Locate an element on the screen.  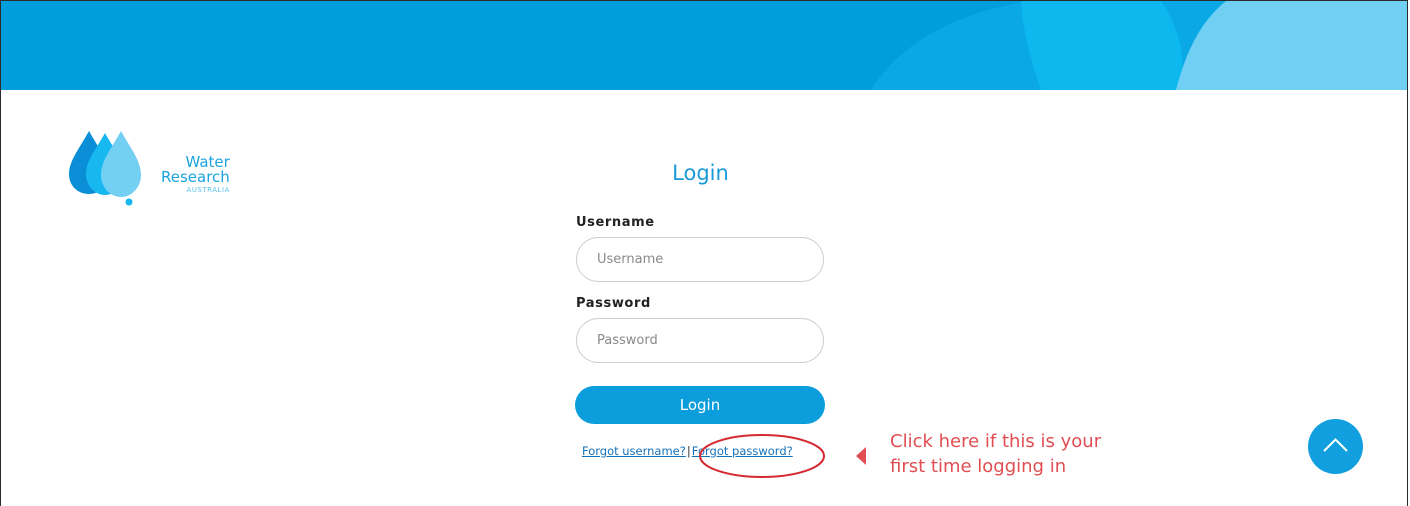
password-label: Password is located at coordinates (613, 303).